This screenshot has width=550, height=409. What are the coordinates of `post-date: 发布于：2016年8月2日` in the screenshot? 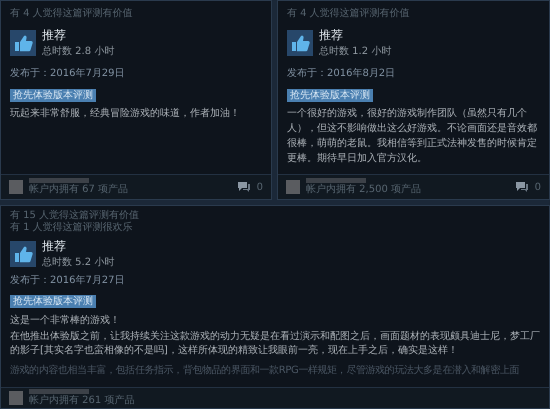 It's located at (341, 73).